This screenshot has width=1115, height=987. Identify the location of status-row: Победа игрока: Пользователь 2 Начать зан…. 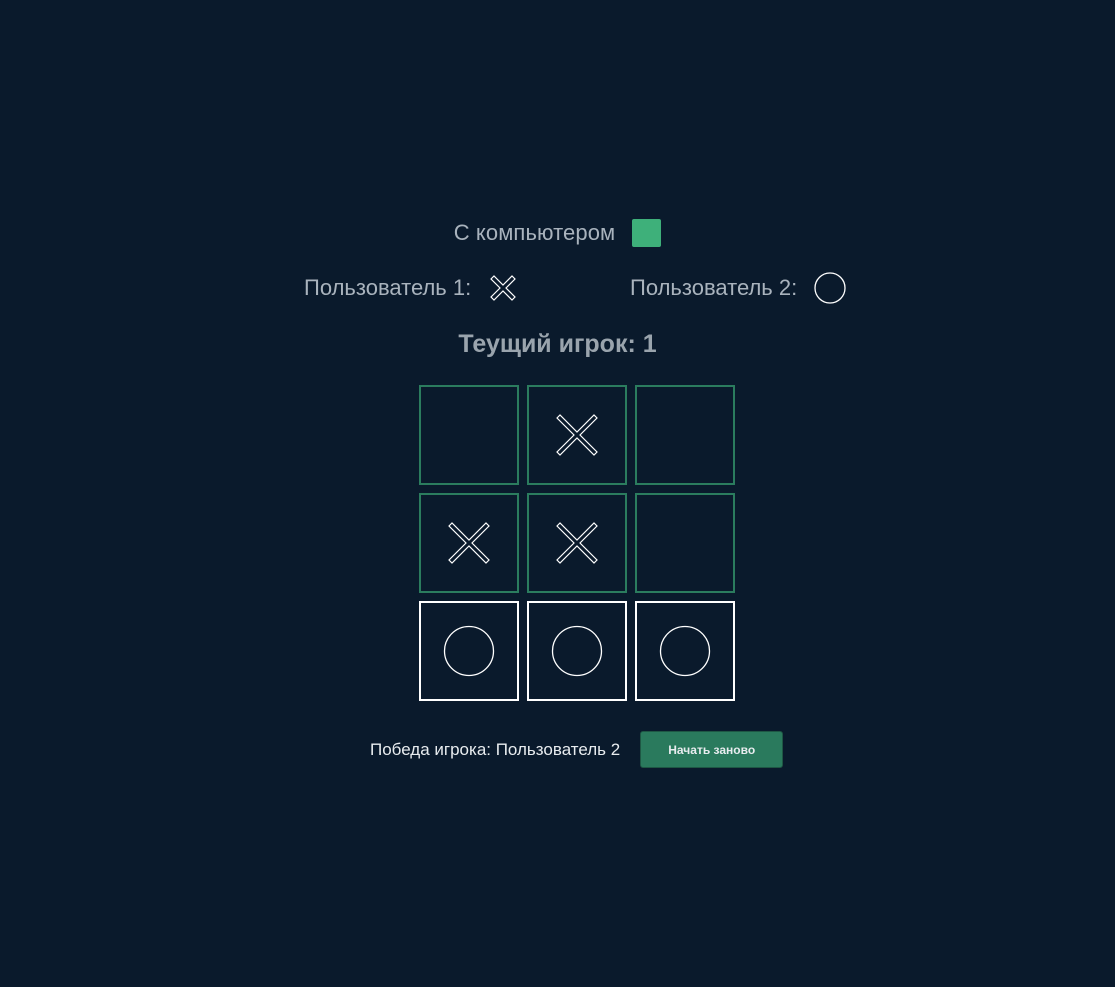
(577, 749).